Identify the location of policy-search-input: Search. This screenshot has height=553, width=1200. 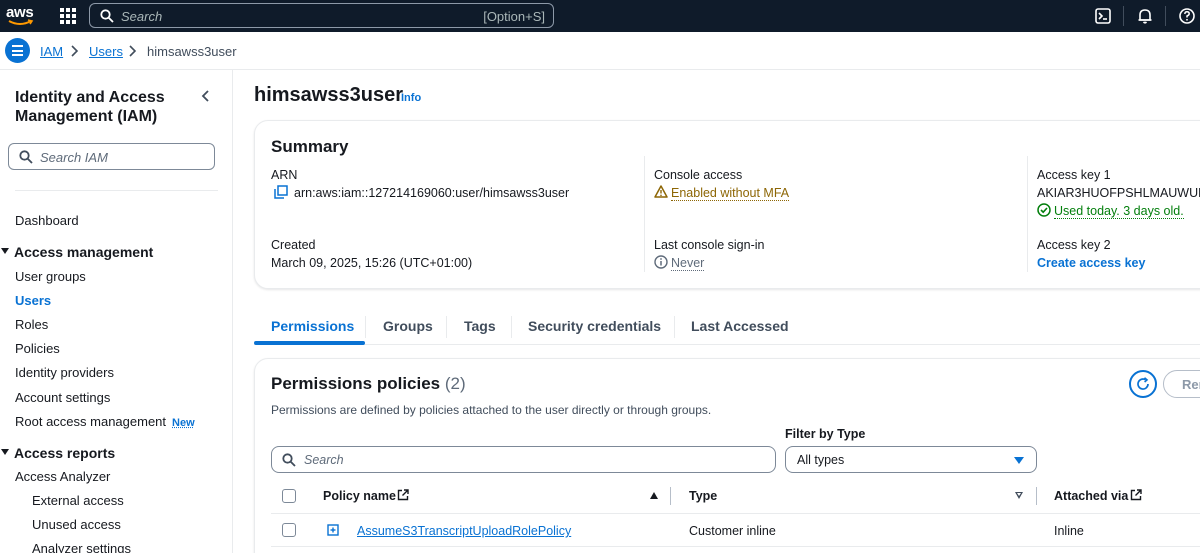
(523, 459).